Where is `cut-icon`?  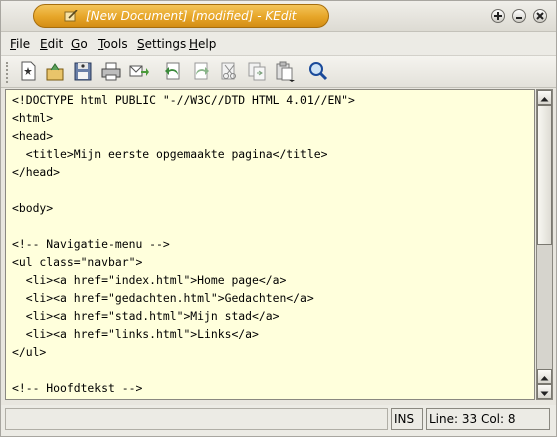
cut-icon is located at coordinates (228, 71).